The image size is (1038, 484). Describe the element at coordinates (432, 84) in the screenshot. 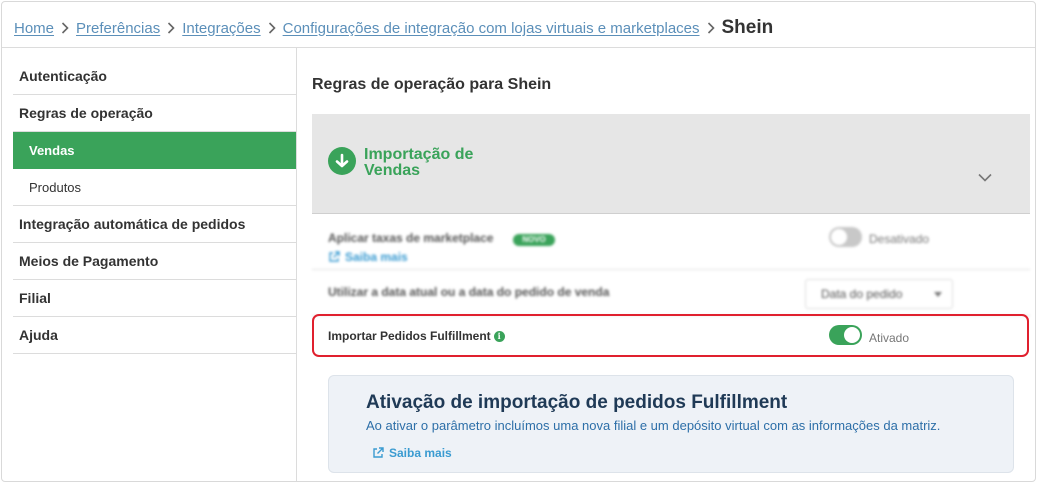

I see `page-title: Regras de operação para Shein` at that location.